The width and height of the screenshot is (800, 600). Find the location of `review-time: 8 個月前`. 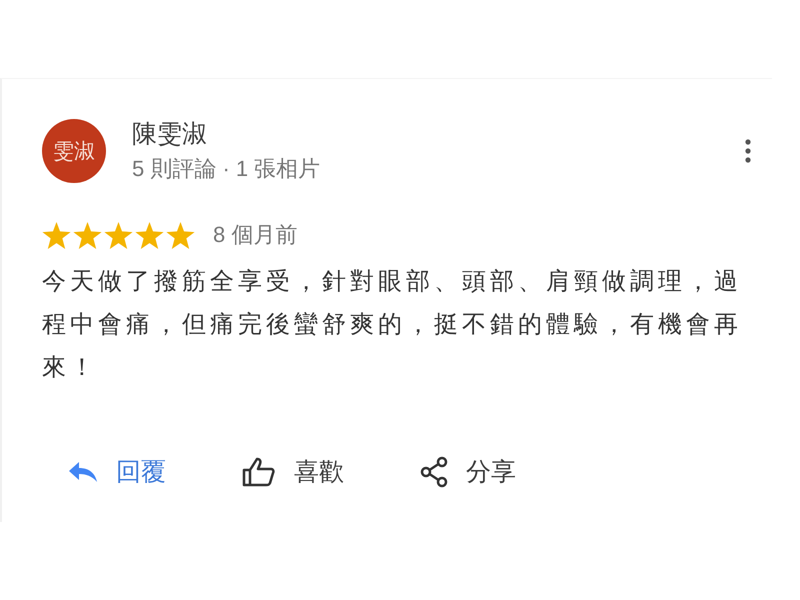

review-time: 8 個月前 is located at coordinates (255, 235).